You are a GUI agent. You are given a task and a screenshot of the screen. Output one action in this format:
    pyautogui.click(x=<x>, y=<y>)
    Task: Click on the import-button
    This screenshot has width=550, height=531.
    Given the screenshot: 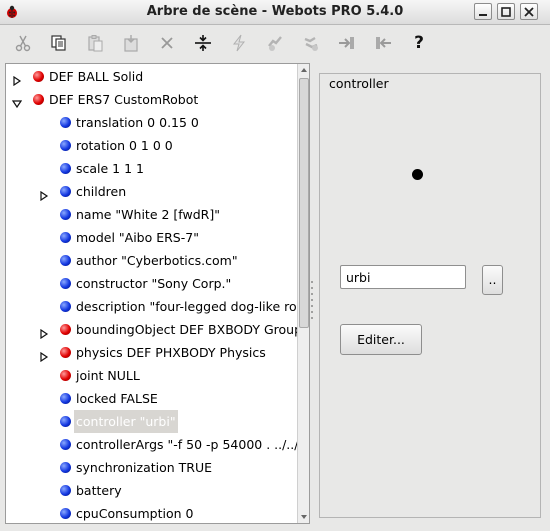 What is the action you would take?
    pyautogui.click(x=311, y=43)
    